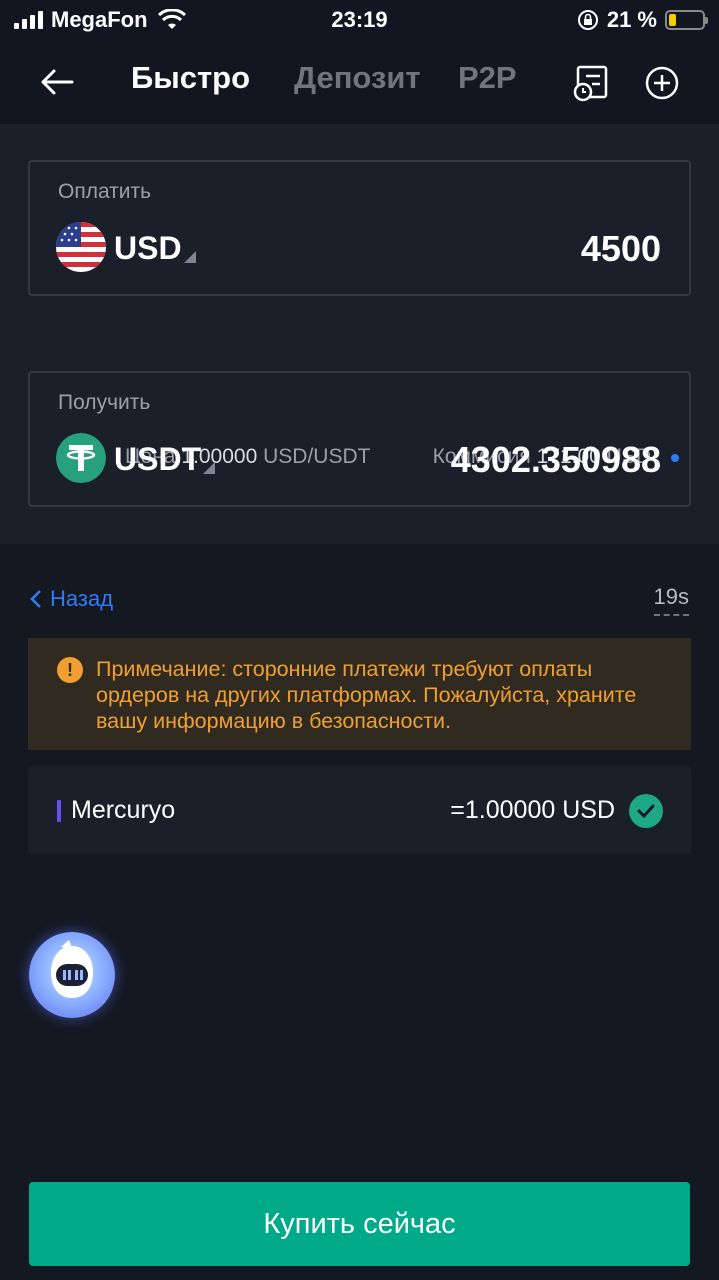 This screenshot has width=719, height=1280. Describe the element at coordinates (72, 975) in the screenshot. I see `assistant-bot-icon` at that location.